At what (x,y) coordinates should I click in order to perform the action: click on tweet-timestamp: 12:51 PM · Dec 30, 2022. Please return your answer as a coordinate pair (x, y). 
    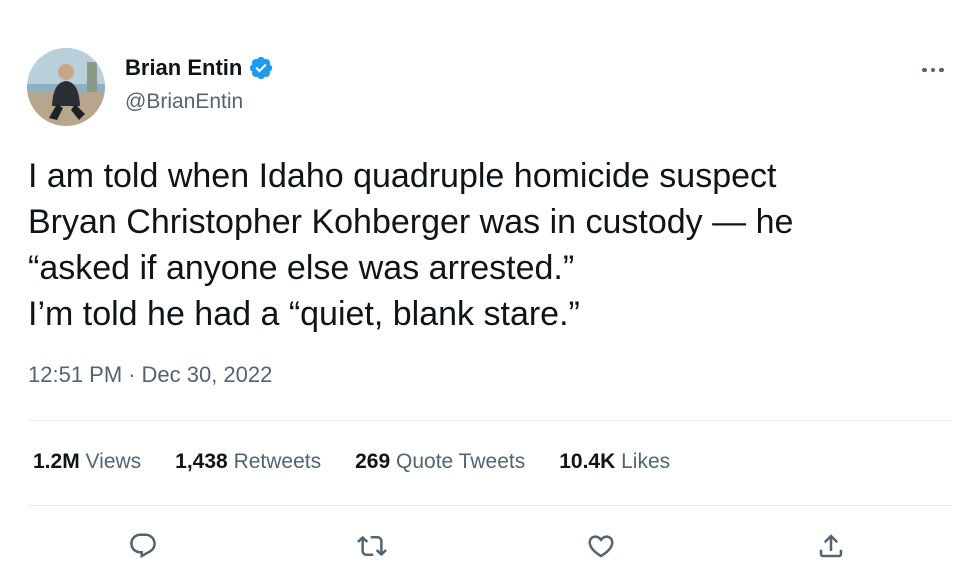
    Looking at the image, I should click on (150, 375).